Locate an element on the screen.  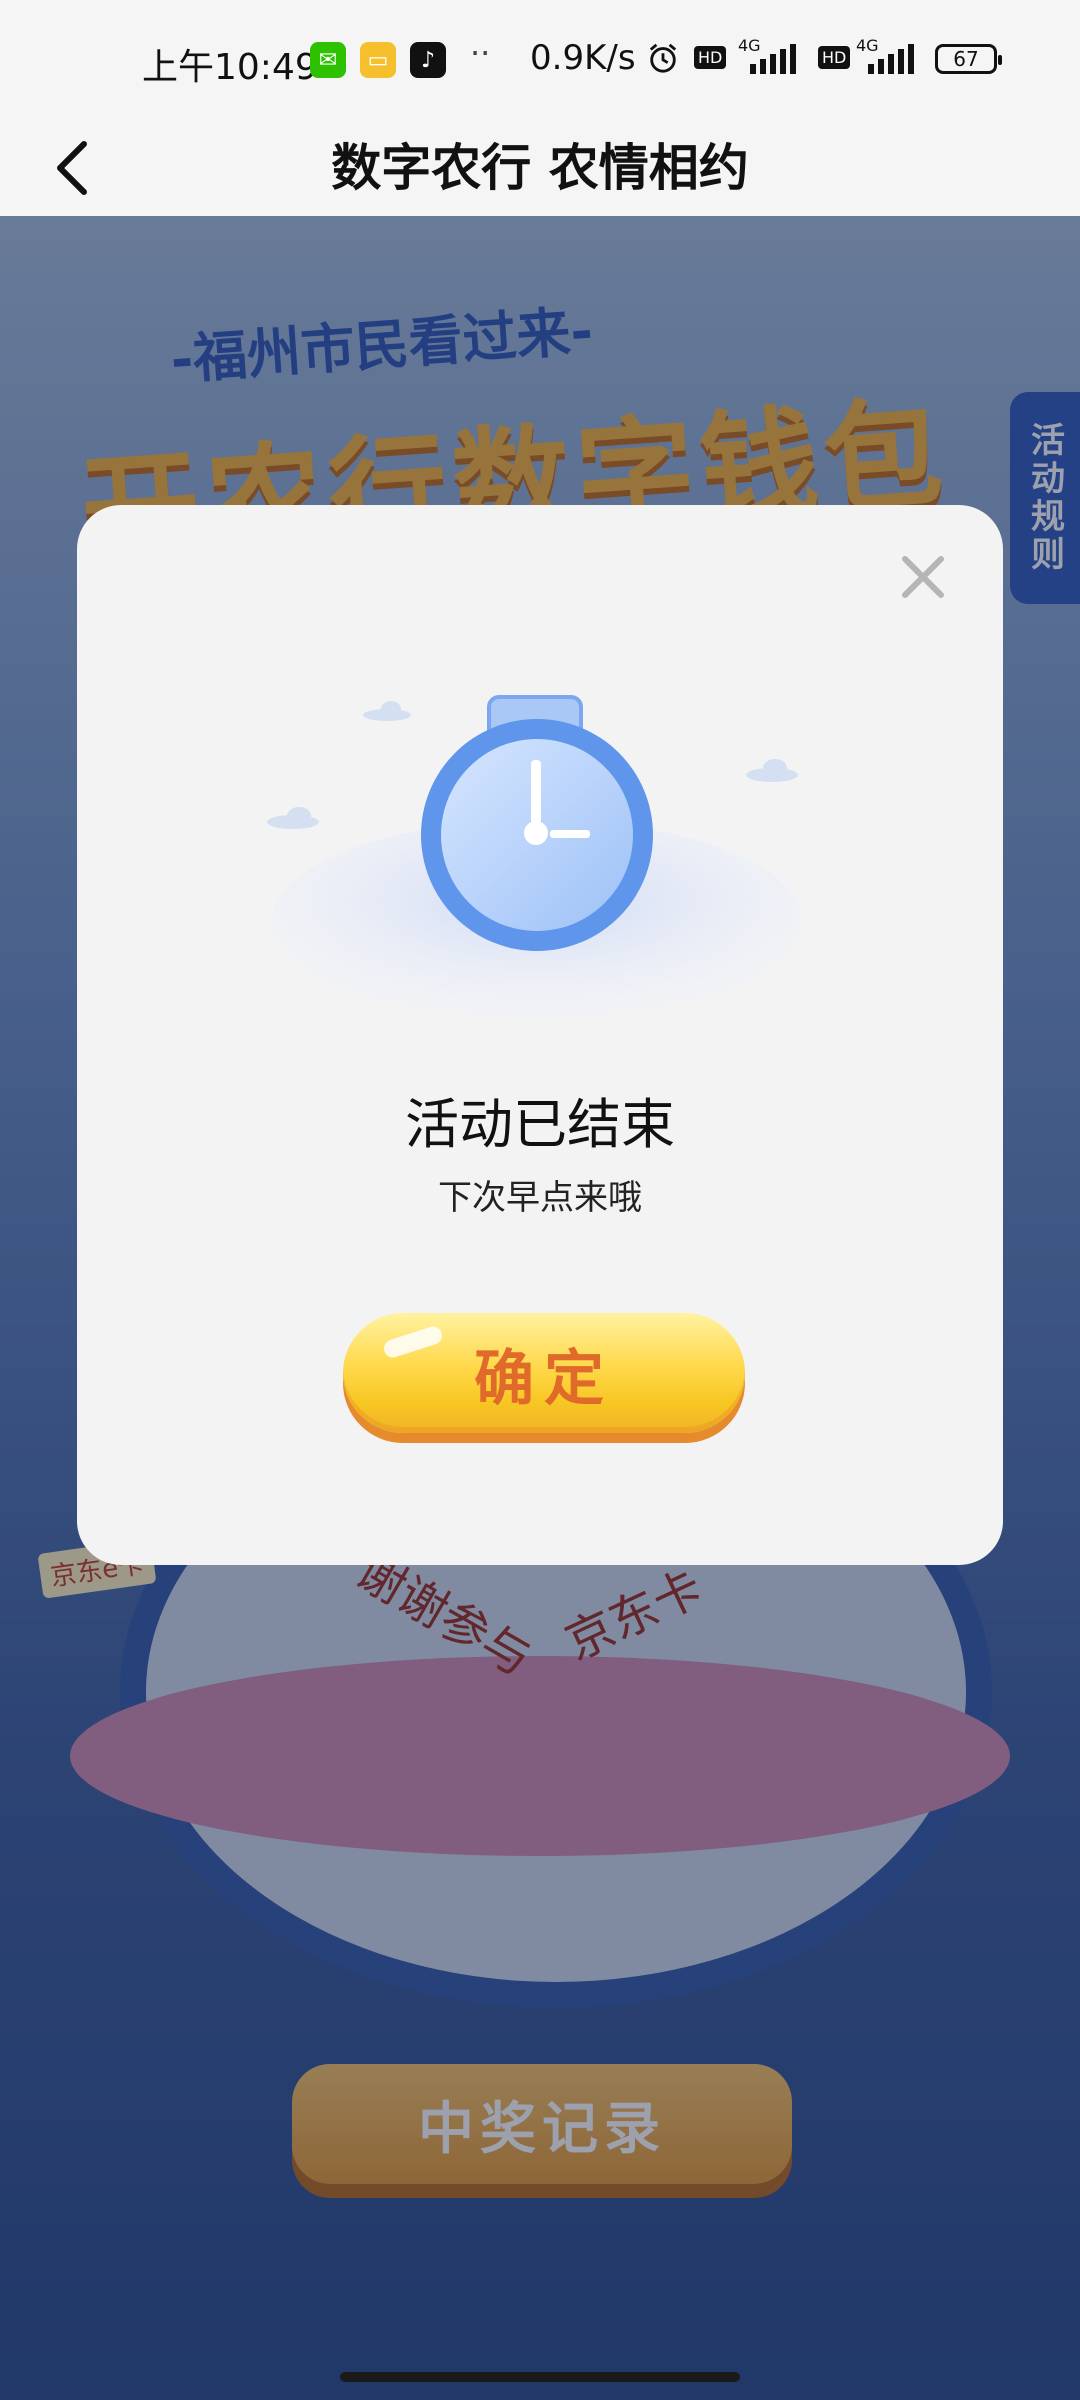
network-speed: 0.9K/s is located at coordinates (583, 58).